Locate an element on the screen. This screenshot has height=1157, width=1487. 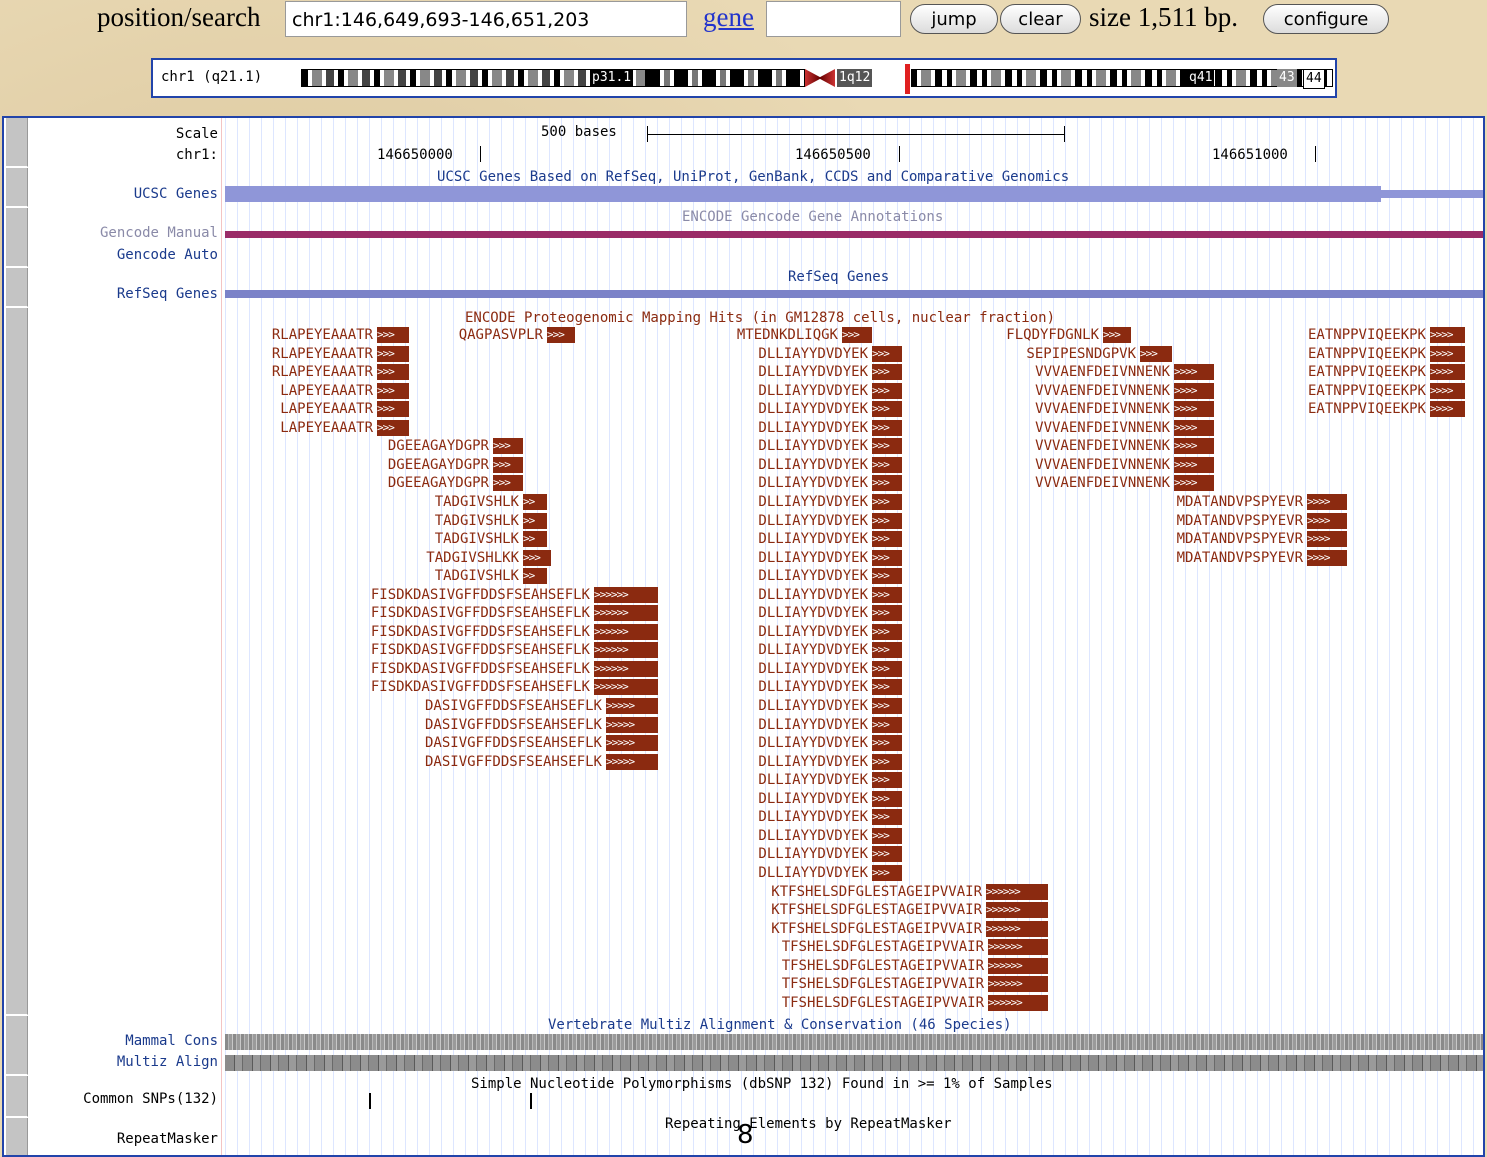
track-button-proteogenomic is located at coordinates (17, 661).